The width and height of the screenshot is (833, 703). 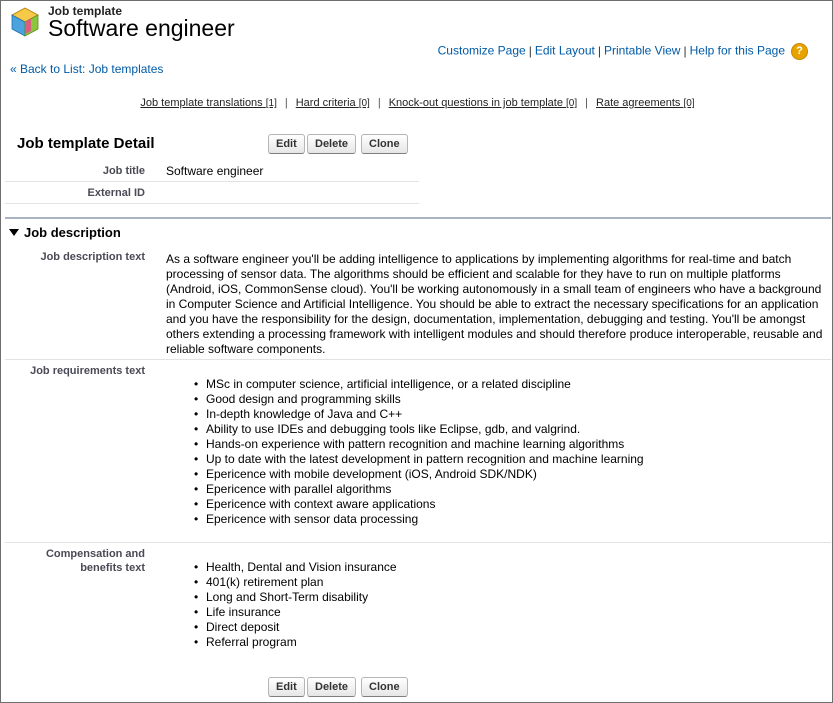 I want to click on edit-layout-link: Edit Layout, so click(x=565, y=51).